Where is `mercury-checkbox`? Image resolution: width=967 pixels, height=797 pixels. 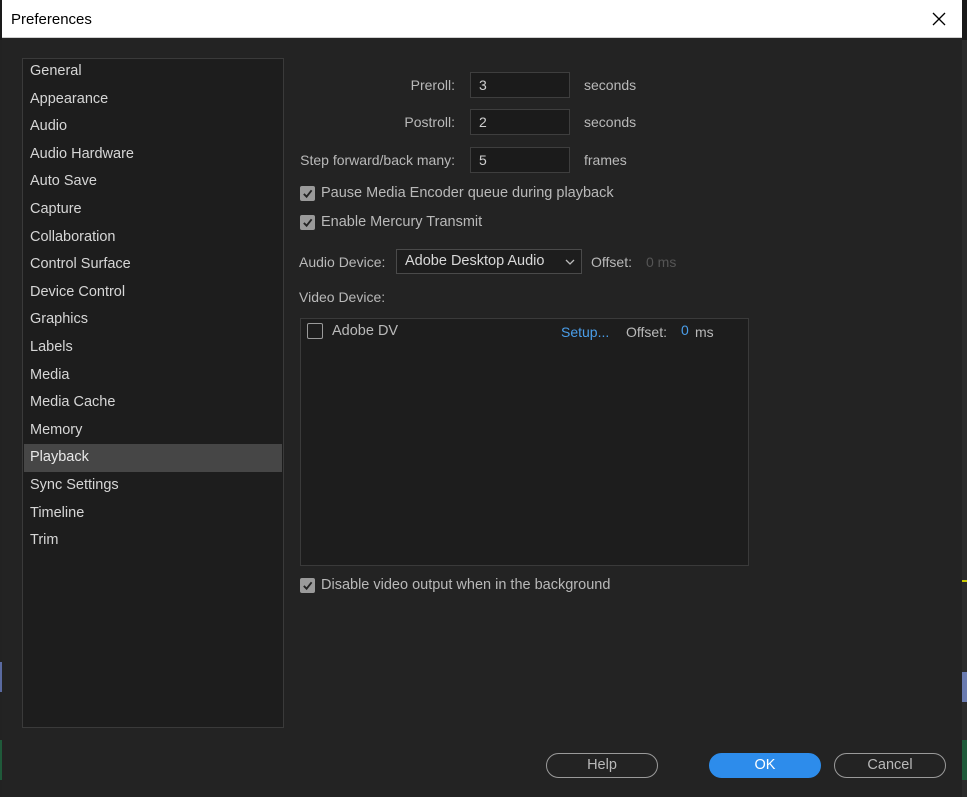
mercury-checkbox is located at coordinates (307, 222).